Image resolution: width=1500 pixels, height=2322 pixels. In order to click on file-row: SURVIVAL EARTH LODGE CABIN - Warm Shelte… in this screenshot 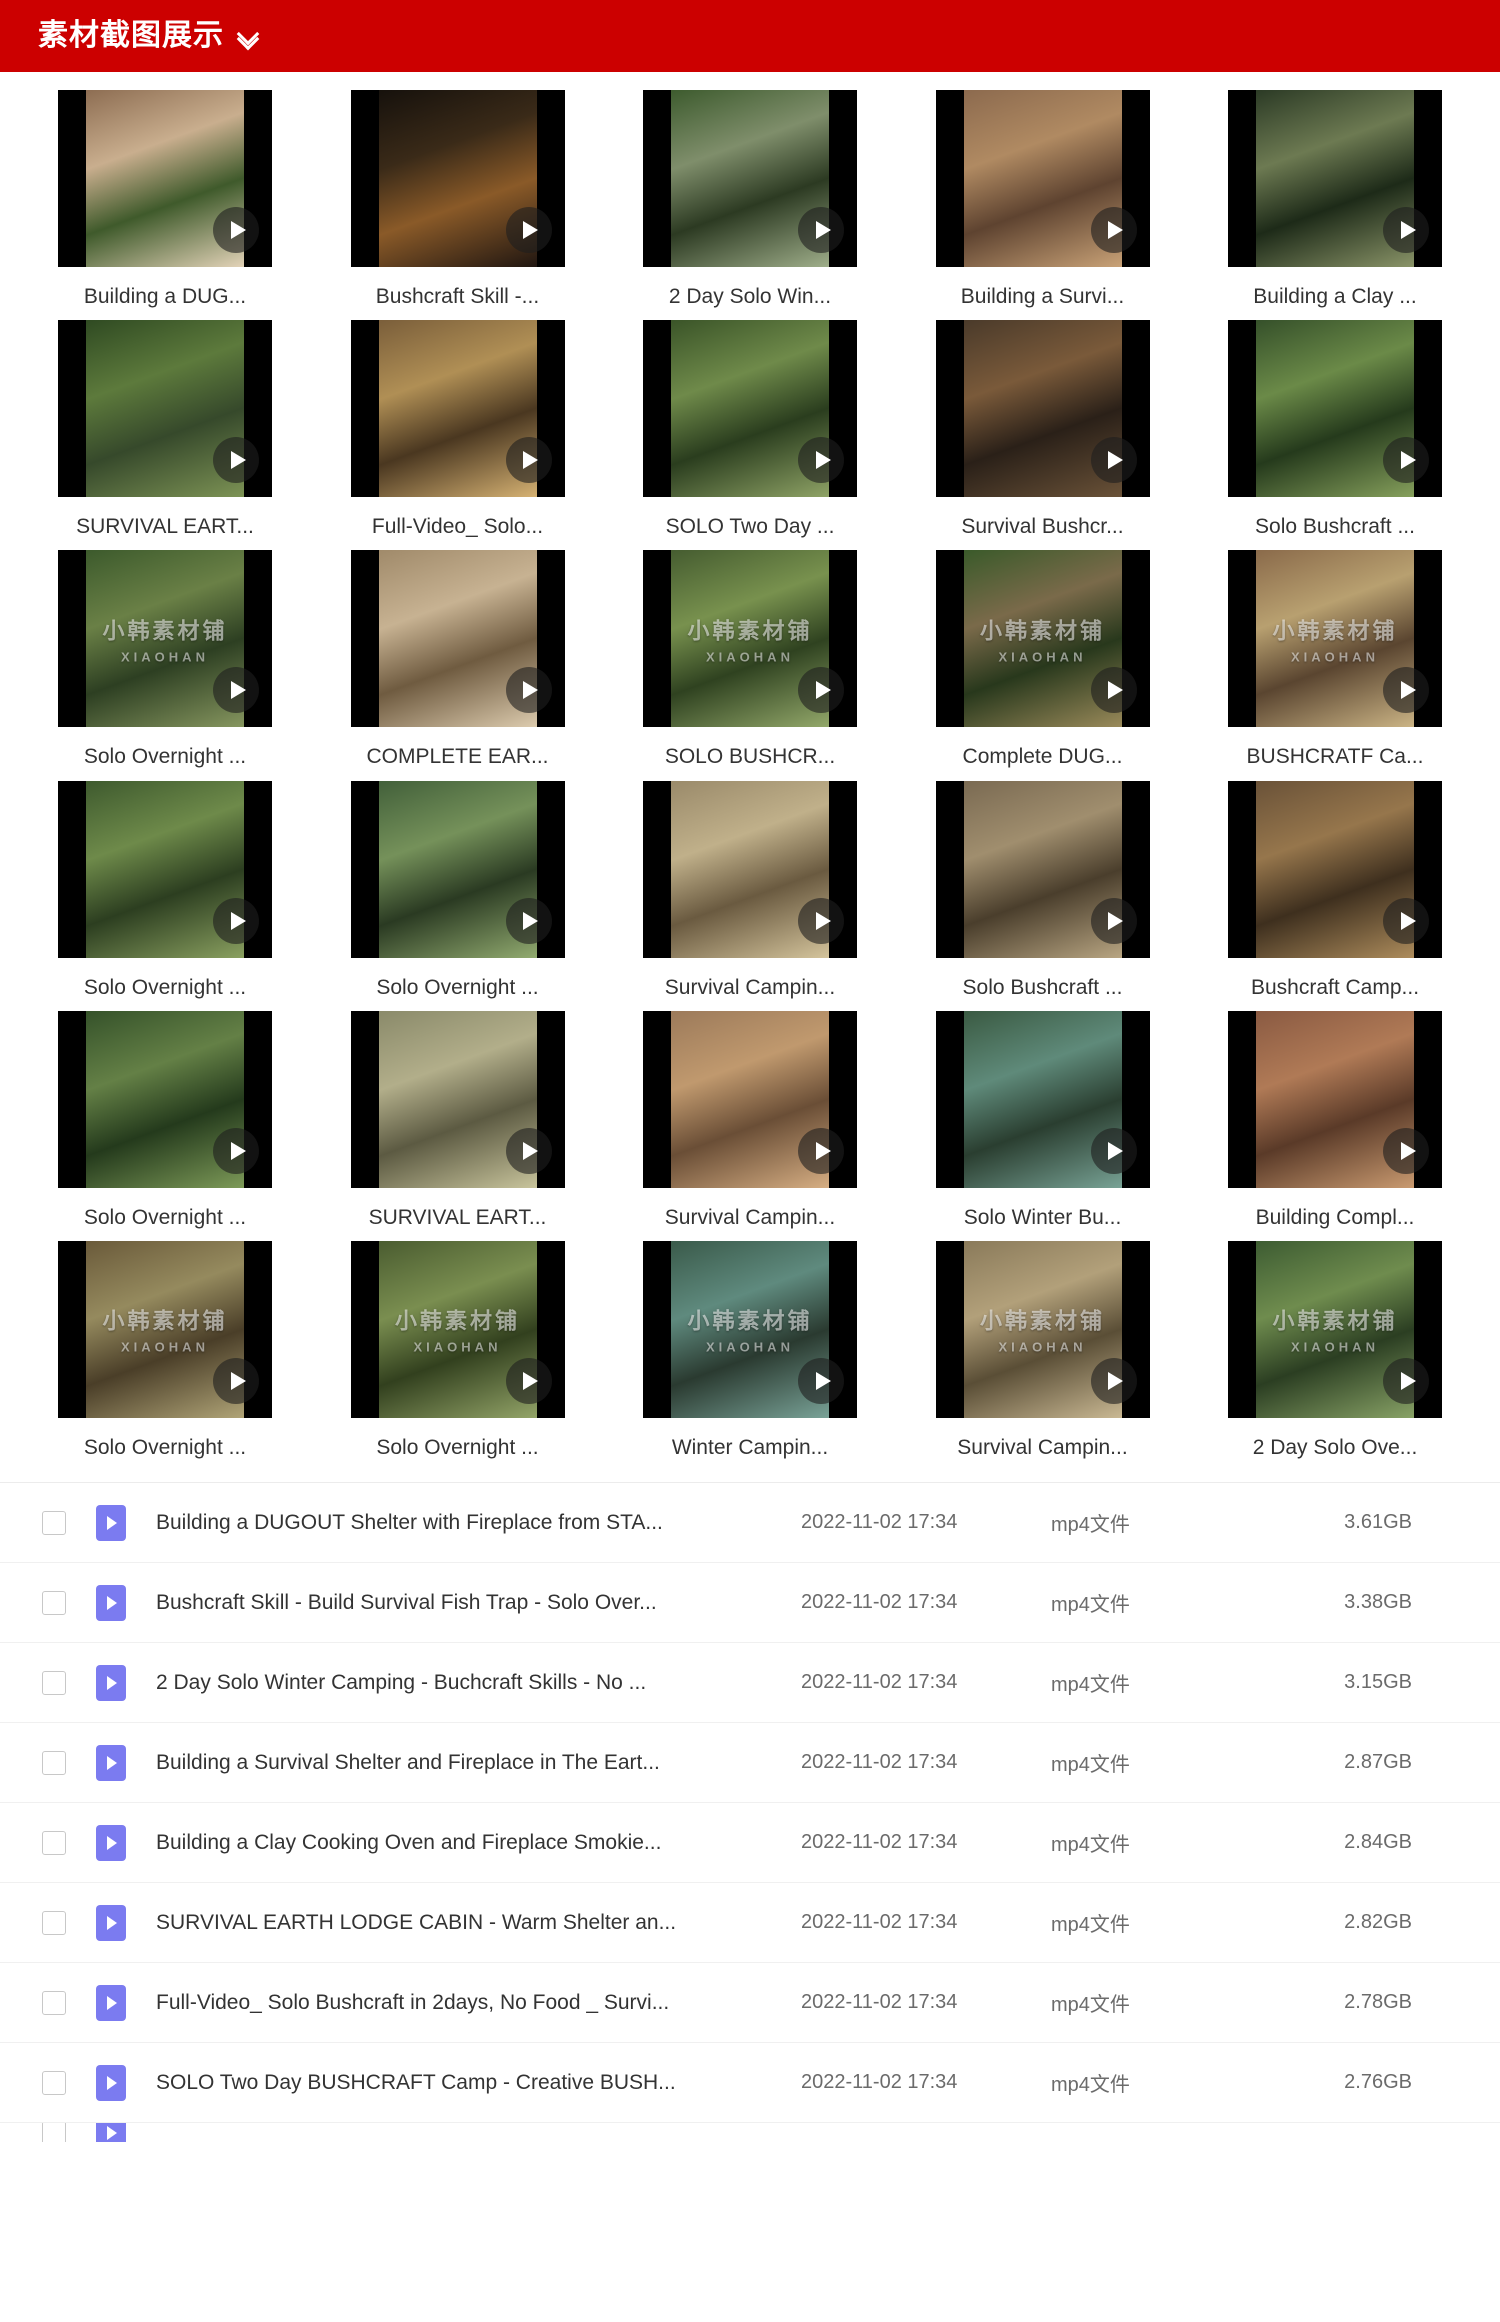, I will do `click(750, 1922)`.